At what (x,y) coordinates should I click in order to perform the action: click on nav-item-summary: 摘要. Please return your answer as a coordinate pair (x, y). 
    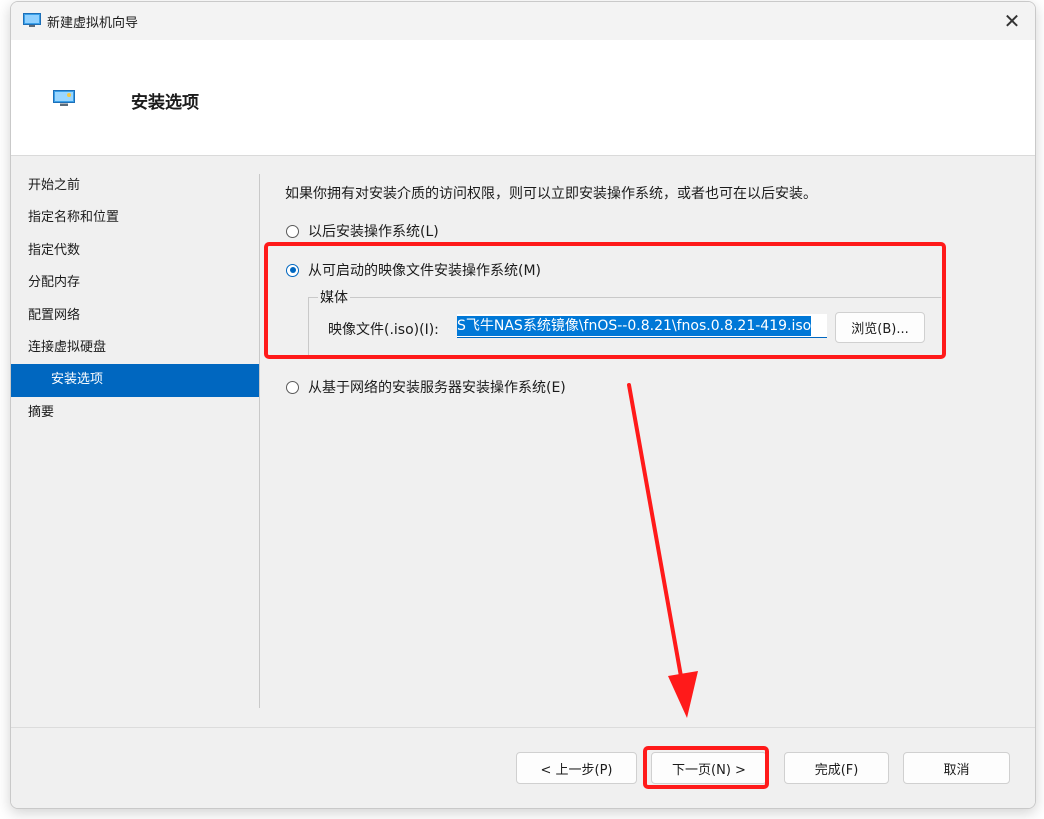
    Looking at the image, I should click on (135, 413).